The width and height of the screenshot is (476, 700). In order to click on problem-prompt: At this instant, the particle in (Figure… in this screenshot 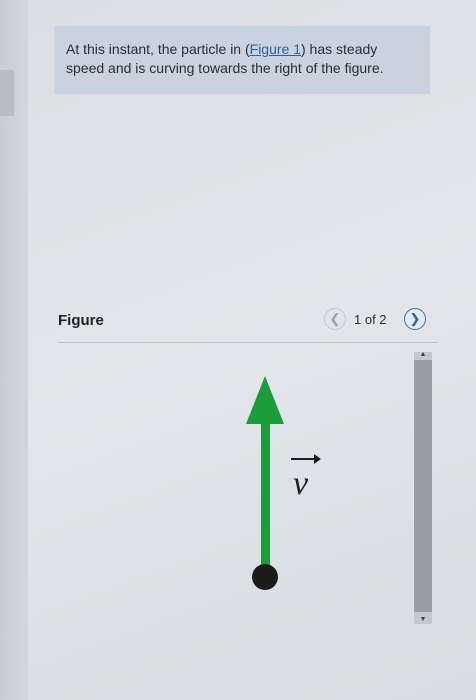, I will do `click(242, 60)`.